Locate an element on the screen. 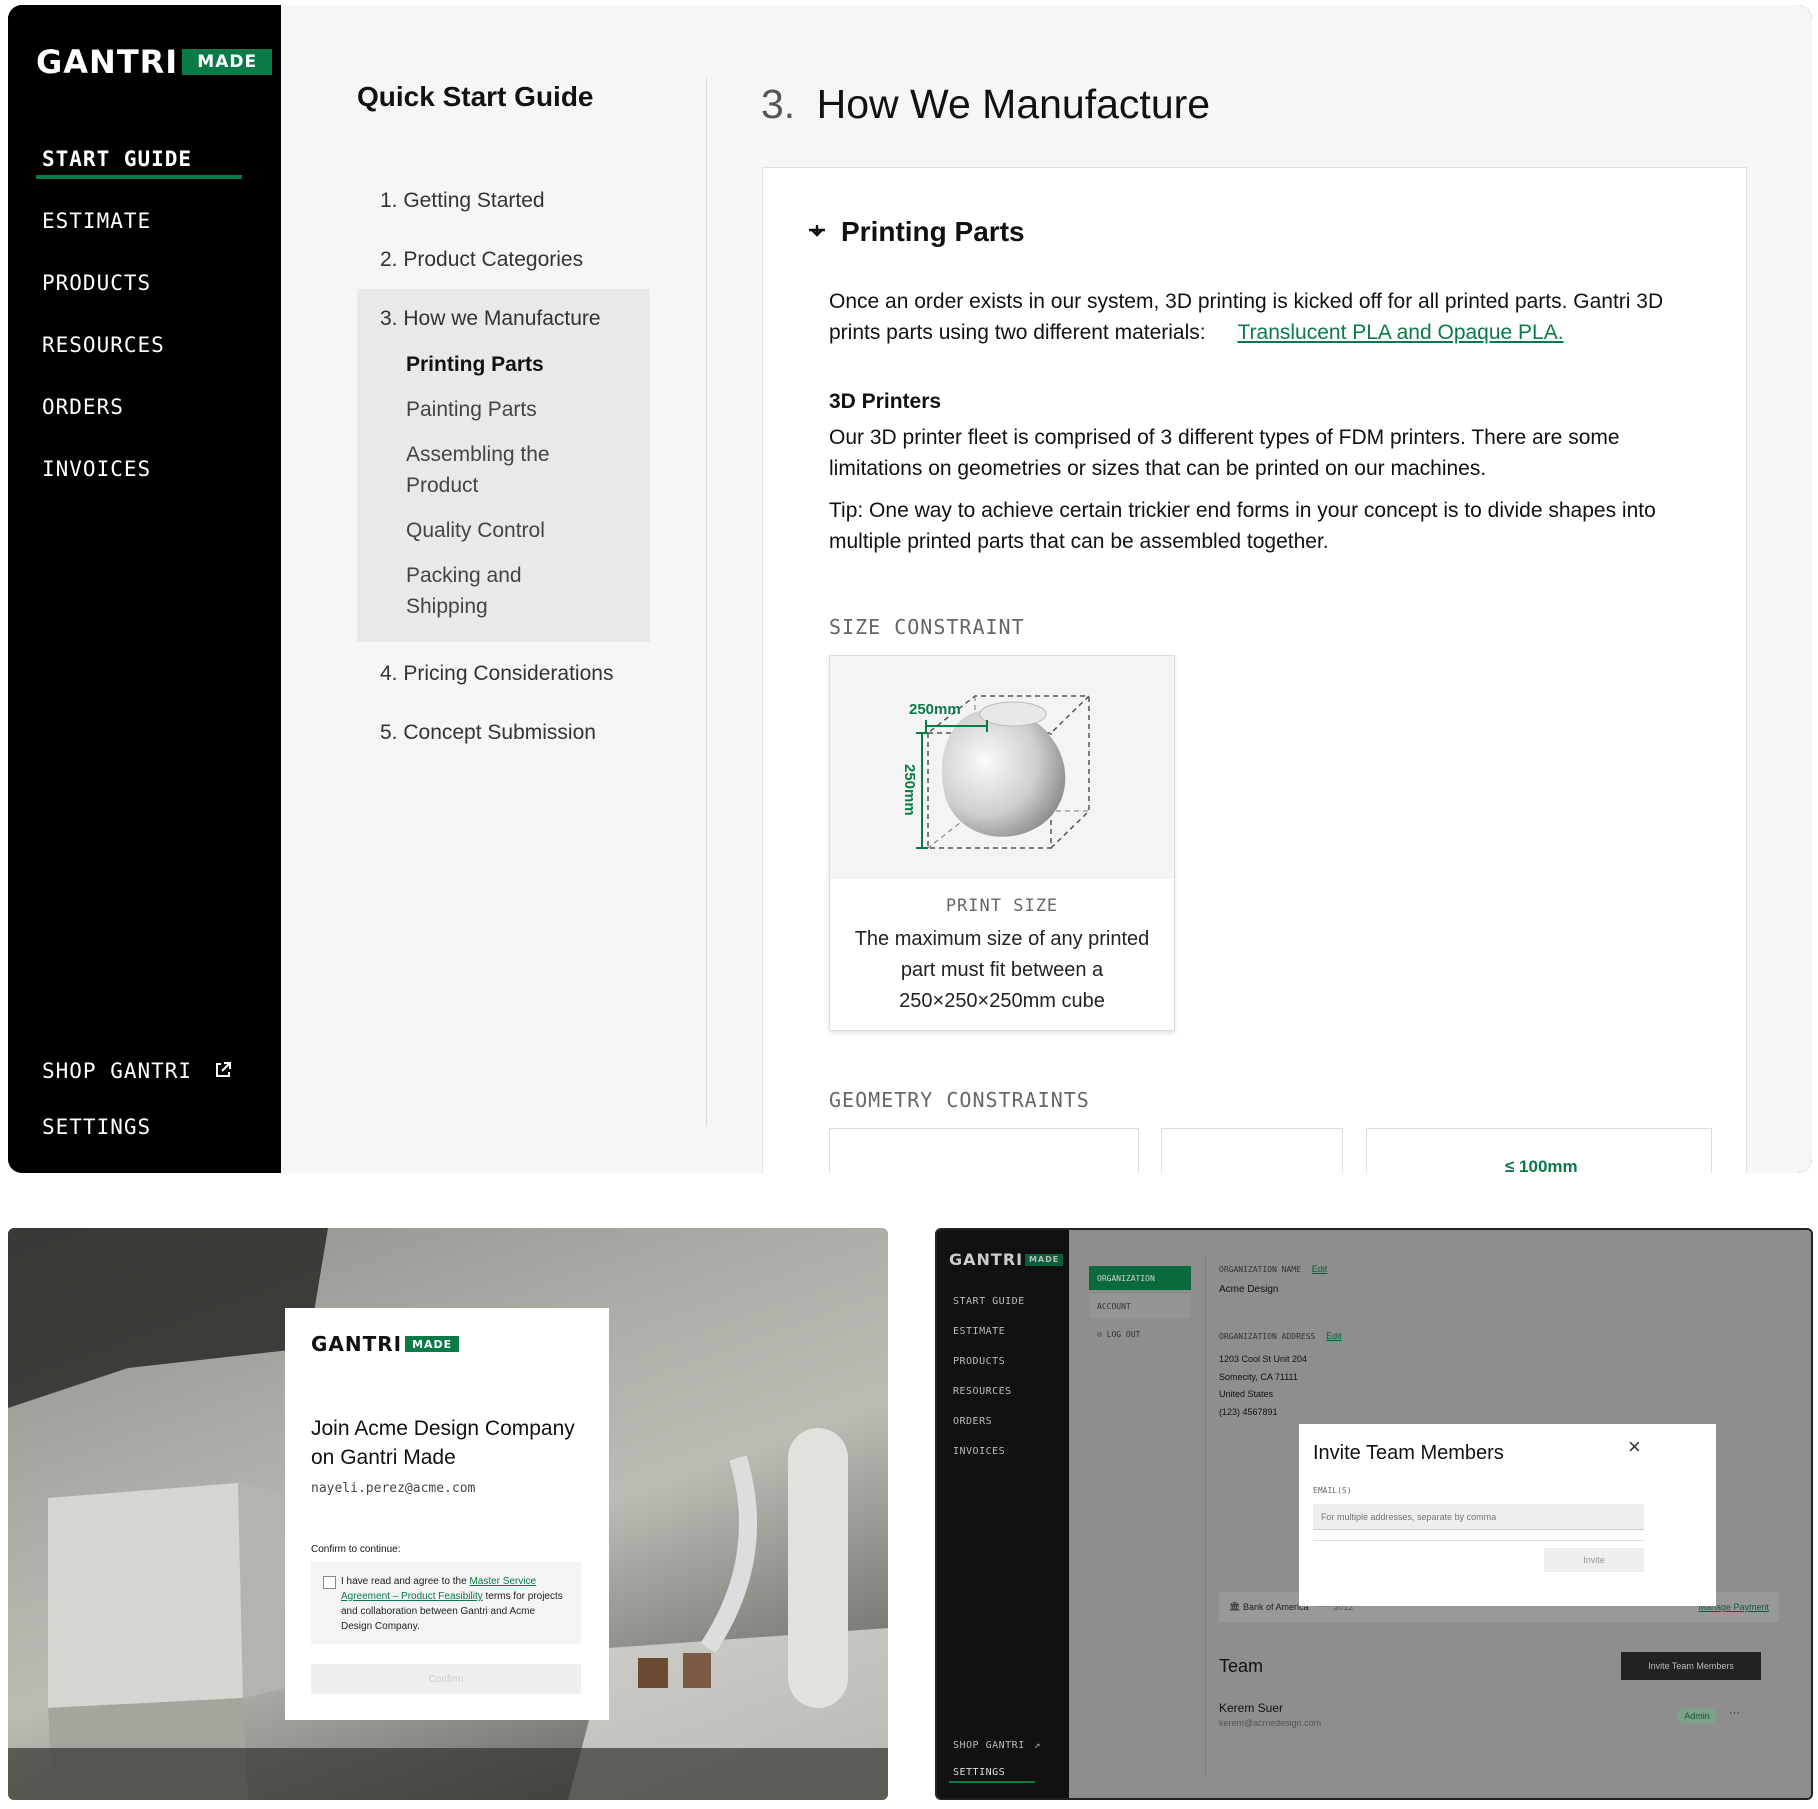 The width and height of the screenshot is (1818, 1809). edit-org-name: Edit is located at coordinates (1320, 1269).